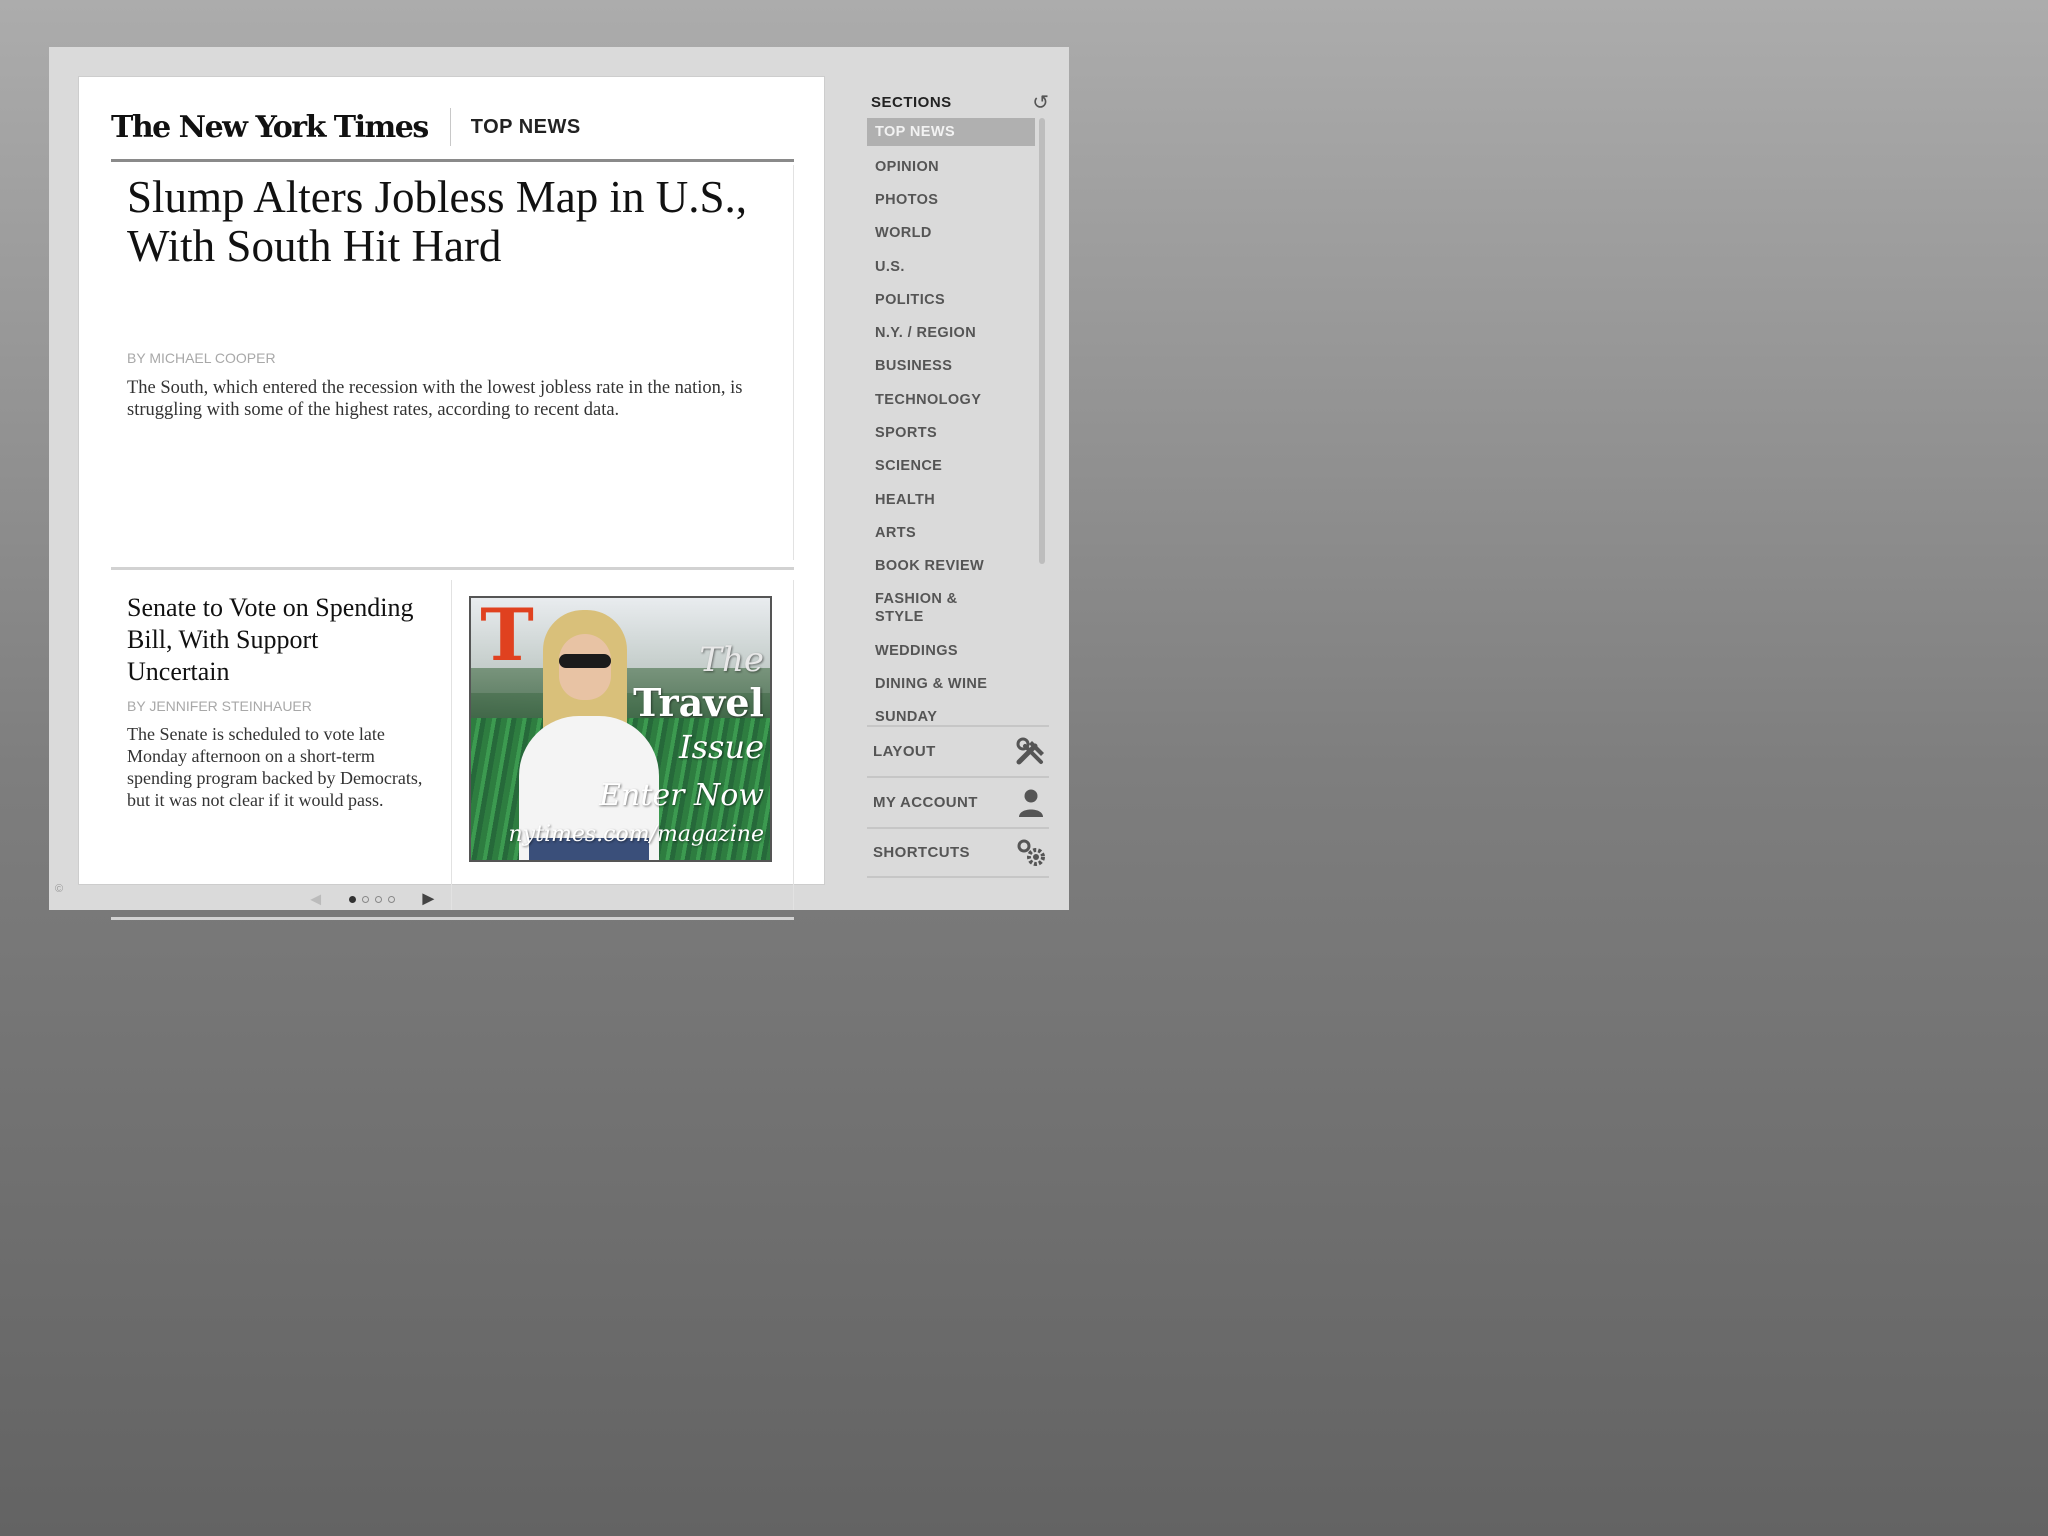  Describe the element at coordinates (951, 266) in the screenshot. I see `sidebar-item-us: U.S.` at that location.